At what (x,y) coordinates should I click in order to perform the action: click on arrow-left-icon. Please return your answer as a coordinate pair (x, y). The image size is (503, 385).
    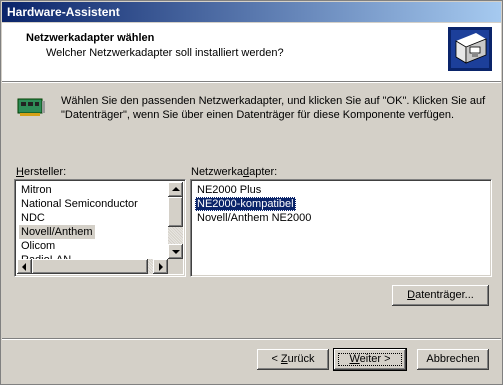
    Looking at the image, I should click on (24, 267).